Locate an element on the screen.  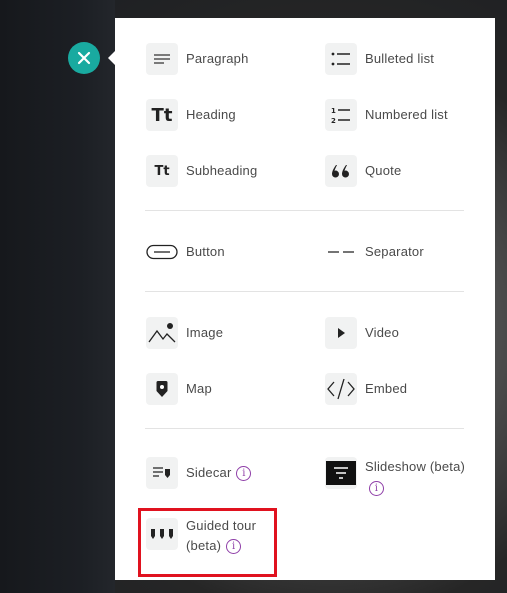
heading-glyph: Tt is located at coordinates (162, 115).